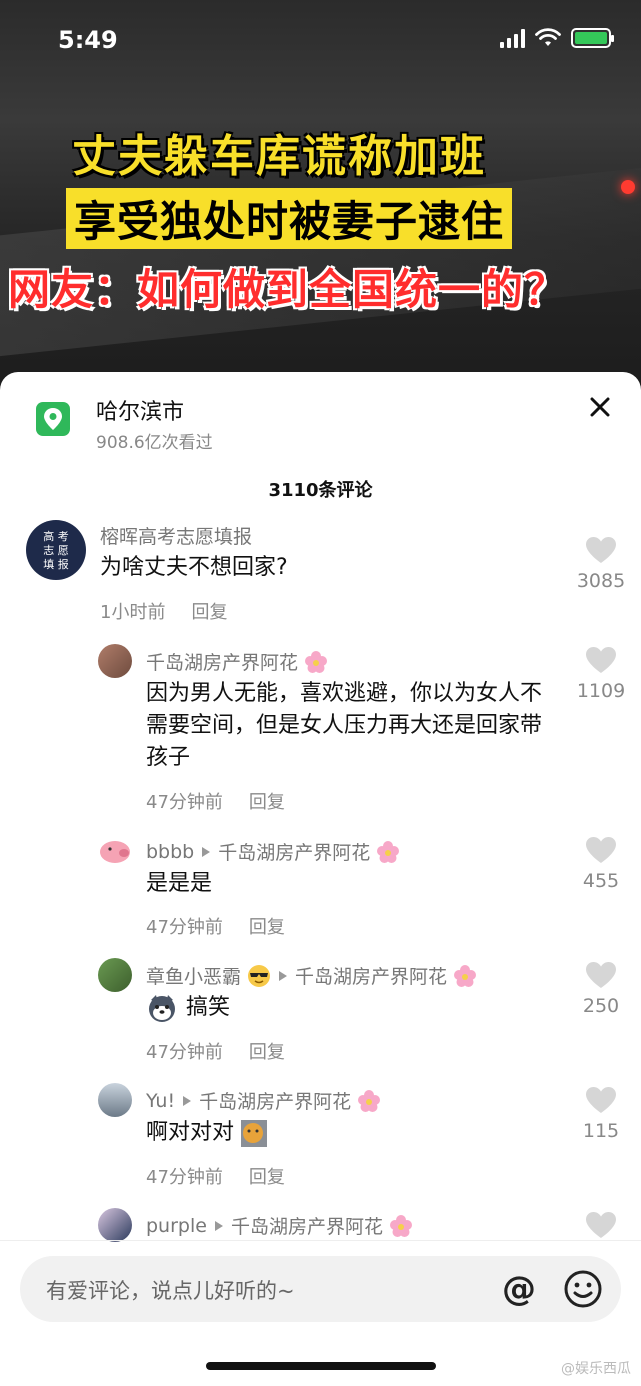  What do you see at coordinates (133, 612) in the screenshot?
I see `comment-time: 1小时前` at bounding box center [133, 612].